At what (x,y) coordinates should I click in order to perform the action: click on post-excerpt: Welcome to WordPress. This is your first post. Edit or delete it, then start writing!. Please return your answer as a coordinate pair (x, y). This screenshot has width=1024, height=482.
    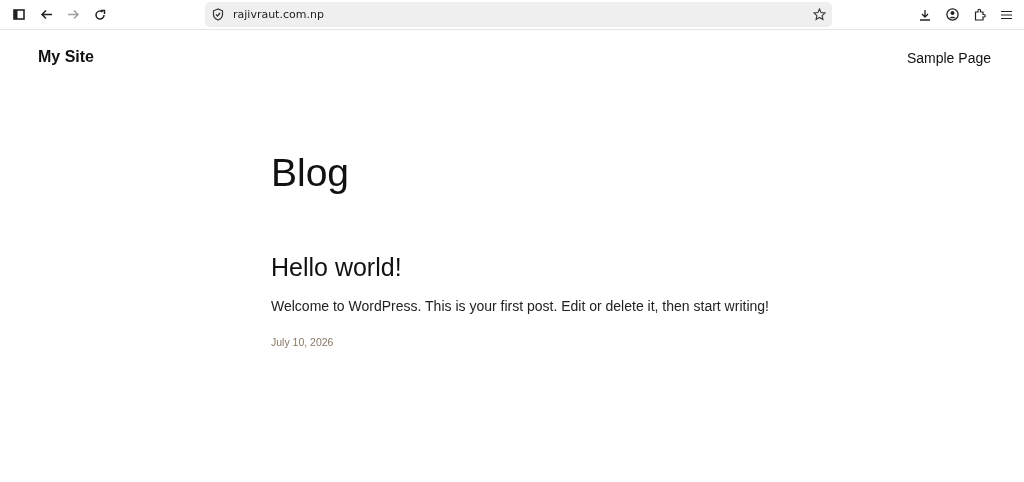
    Looking at the image, I should click on (520, 306).